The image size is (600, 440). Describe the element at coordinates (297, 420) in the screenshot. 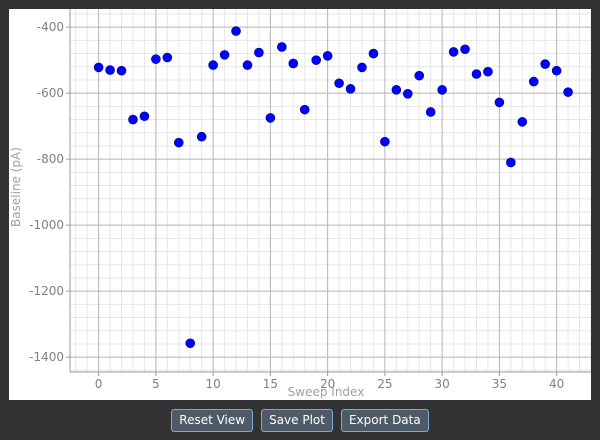

I see `save-plot-button: Save Plot` at that location.